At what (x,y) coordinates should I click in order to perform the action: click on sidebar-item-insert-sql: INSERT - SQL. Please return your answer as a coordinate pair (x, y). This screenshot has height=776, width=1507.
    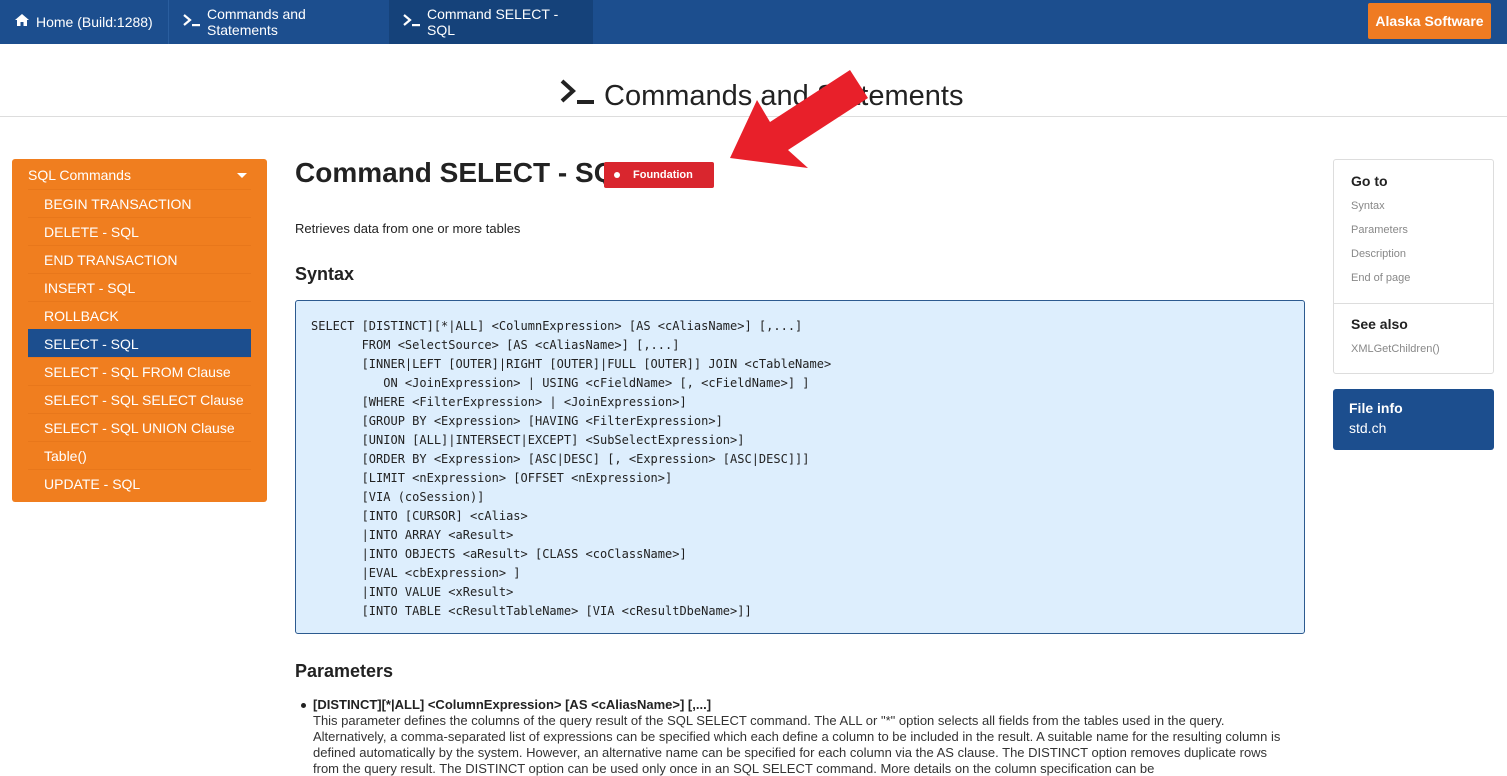
    Looking at the image, I should click on (139, 287).